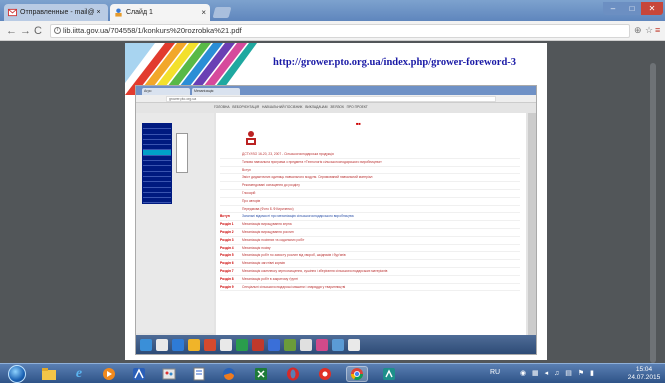  Describe the element at coordinates (532, 224) in the screenshot. I see `embedded-scrollbar` at that location.